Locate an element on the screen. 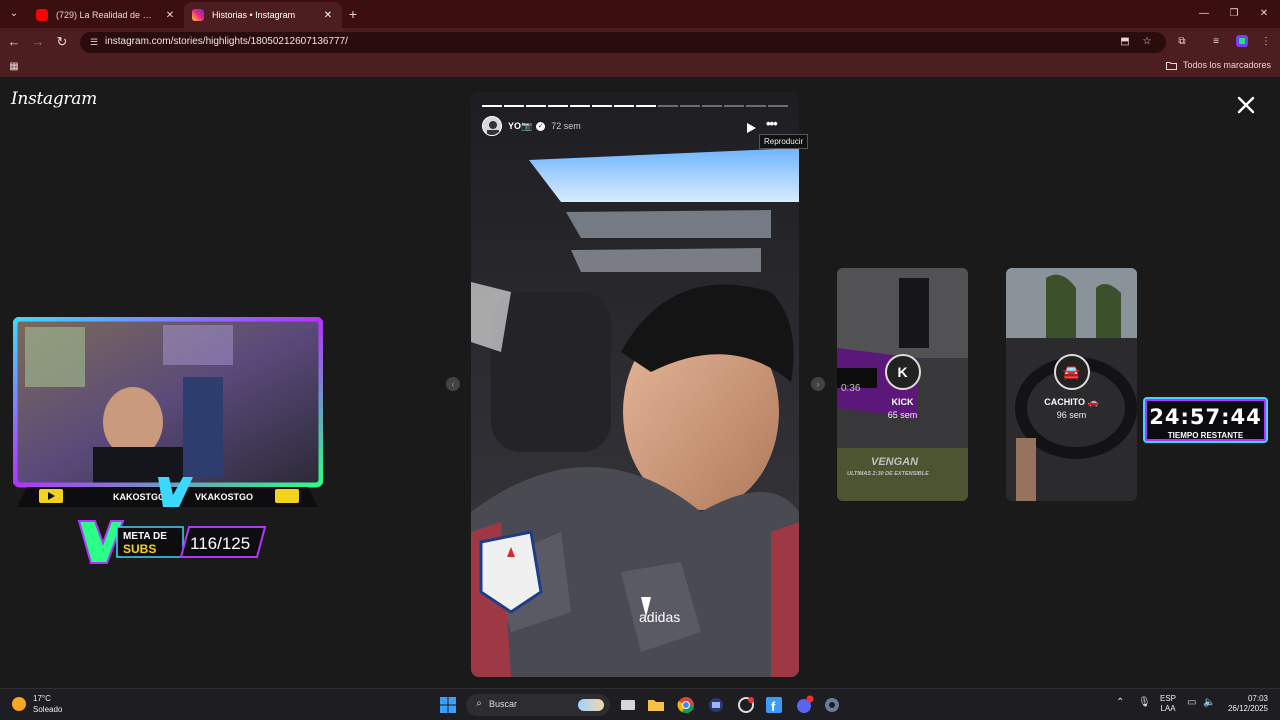 The image size is (1280, 720). forward-button: → is located at coordinates (38, 42).